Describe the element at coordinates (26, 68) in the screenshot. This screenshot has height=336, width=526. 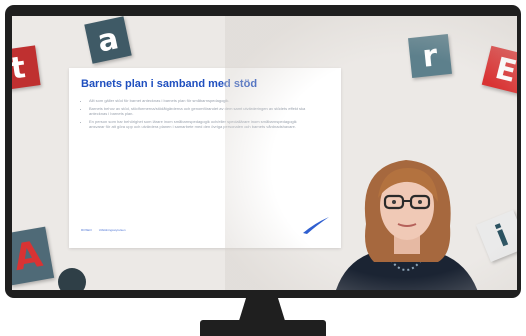
I see `letter-tile-t-icon: t` at that location.